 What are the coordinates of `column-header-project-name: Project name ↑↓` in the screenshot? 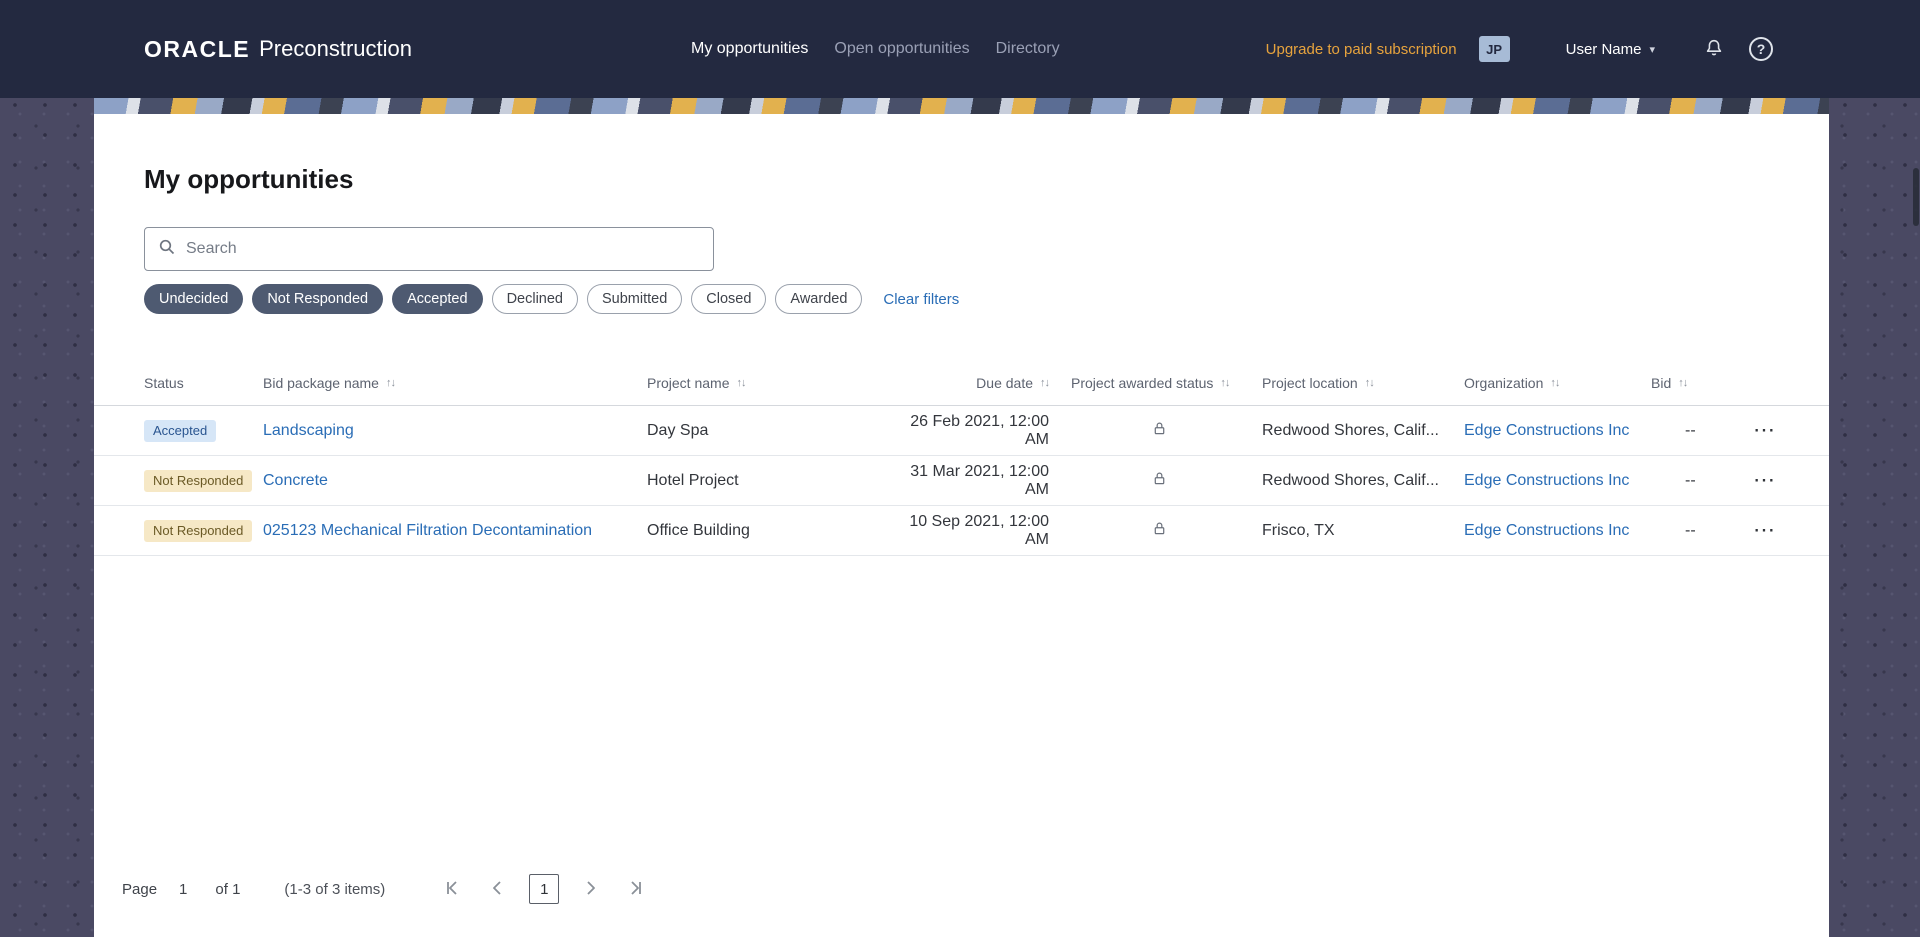 It's located at (767, 383).